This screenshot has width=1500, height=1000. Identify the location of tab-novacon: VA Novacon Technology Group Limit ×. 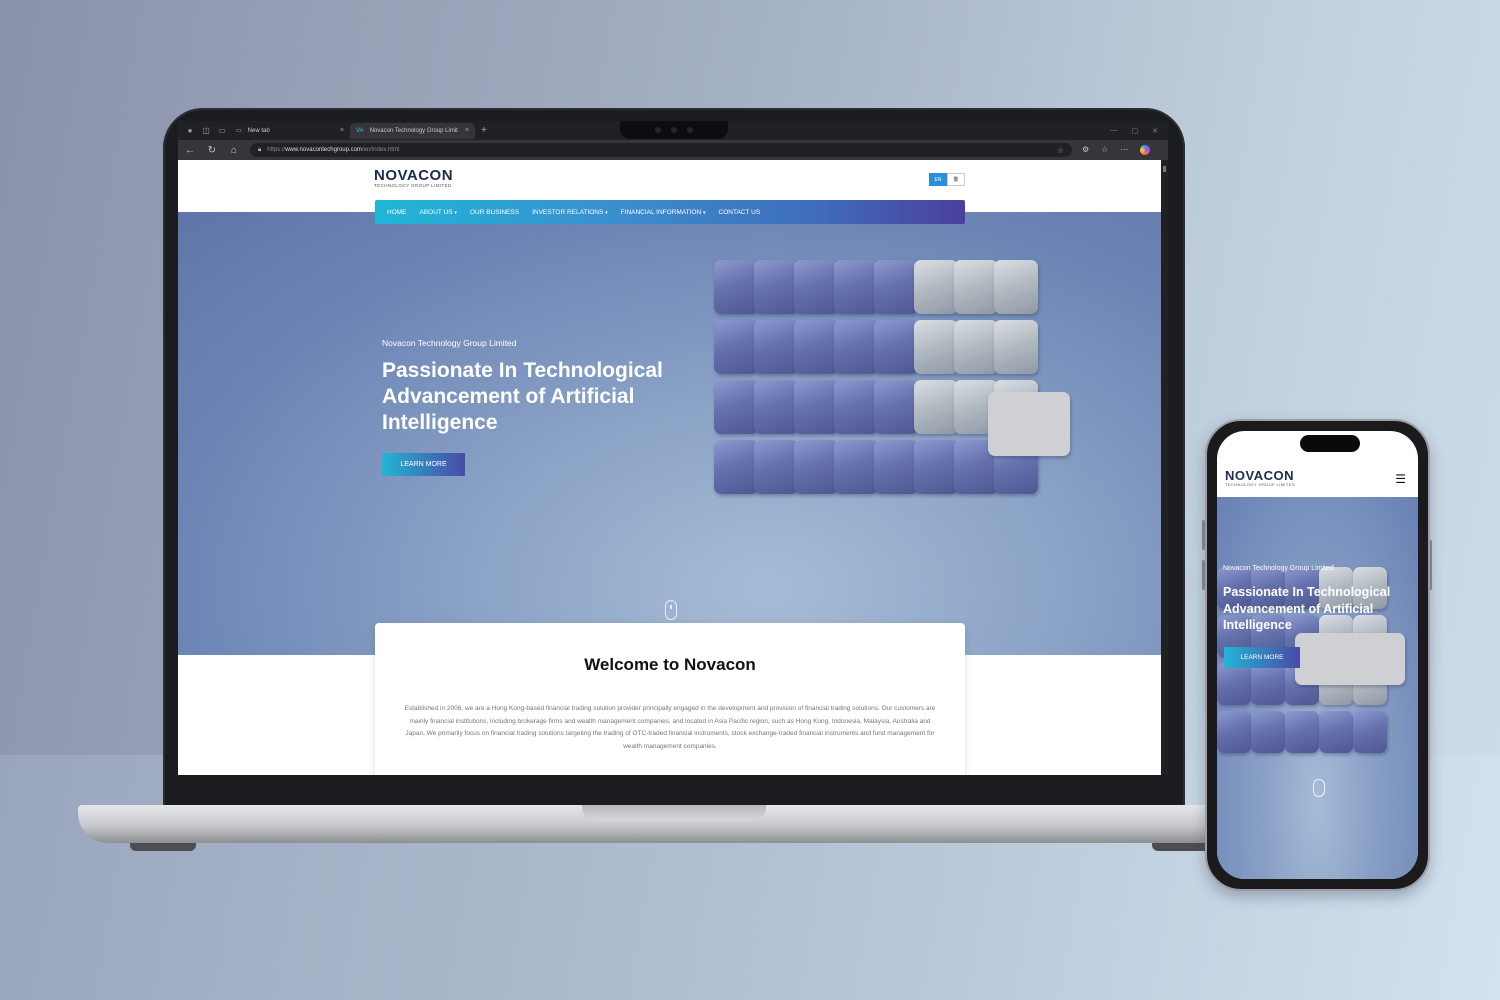
(412, 130).